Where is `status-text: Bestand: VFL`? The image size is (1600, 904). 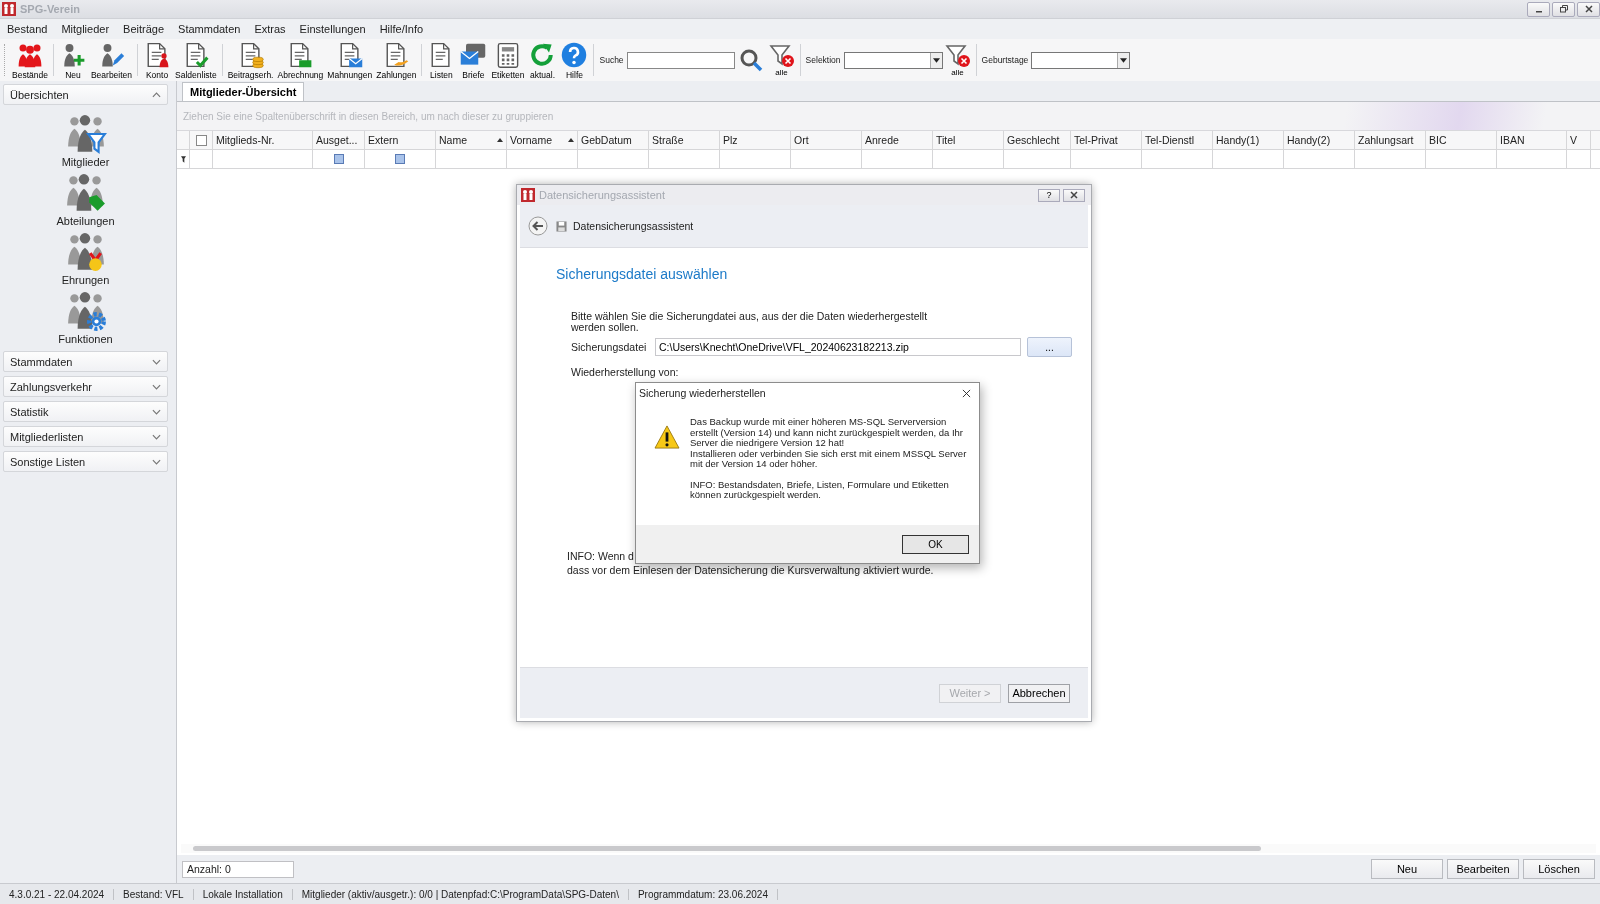 status-text: Bestand: VFL is located at coordinates (154, 894).